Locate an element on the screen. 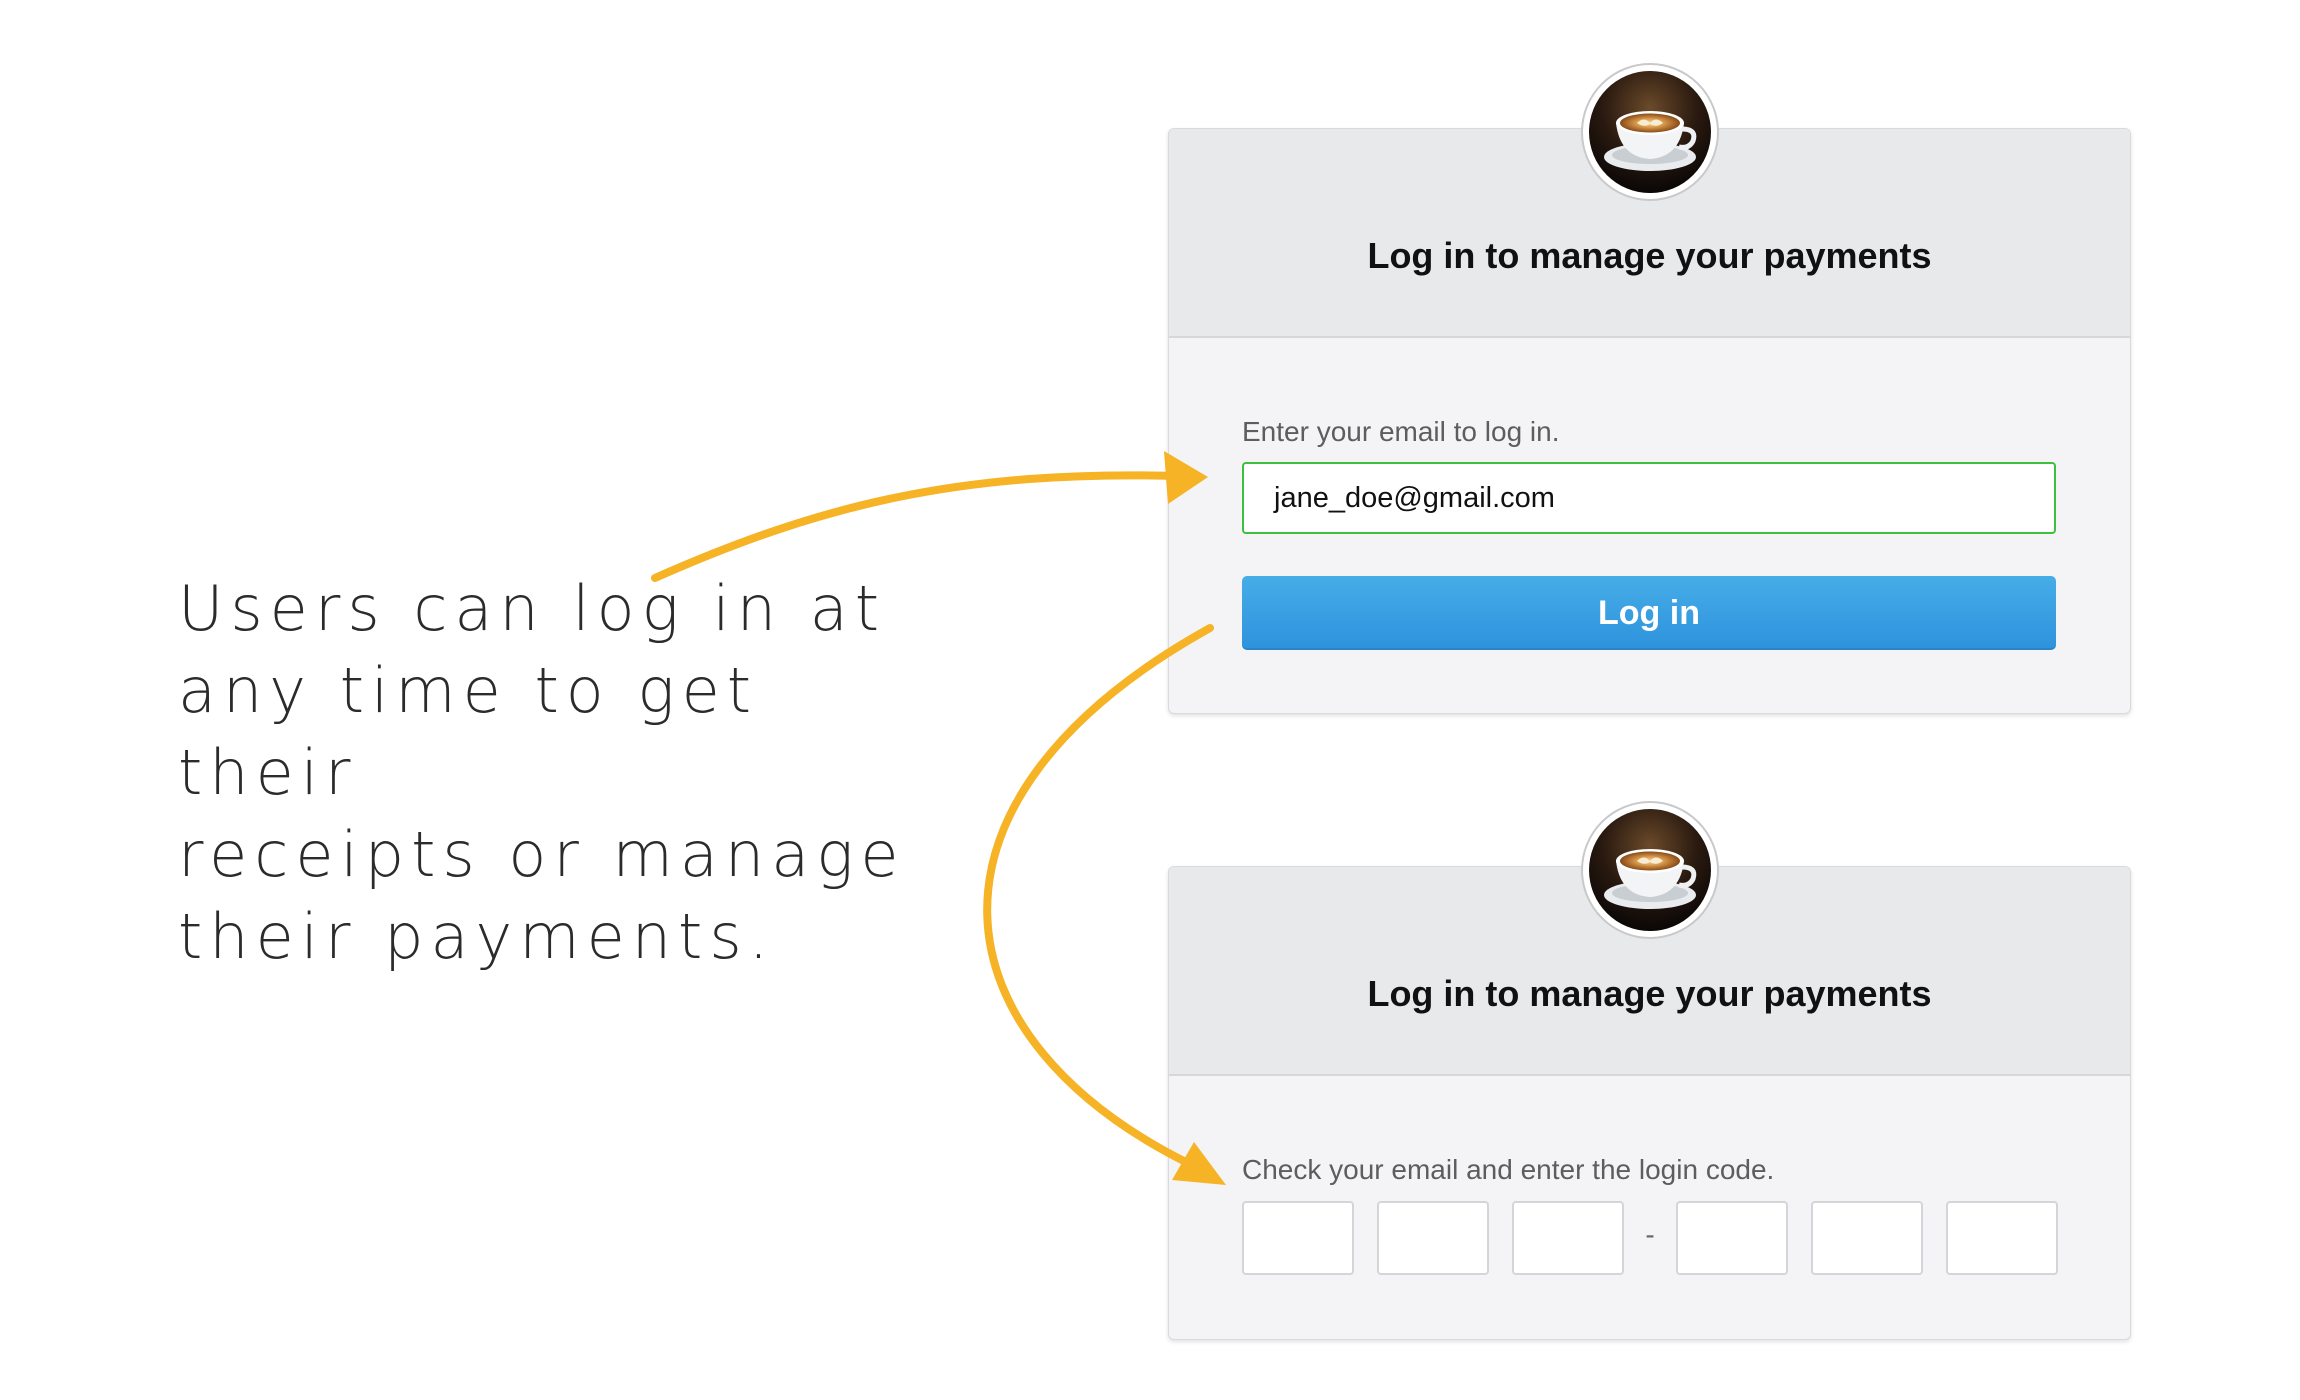 The height and width of the screenshot is (1400, 2300). caption-line: Users can log in at is located at coordinates (532, 608).